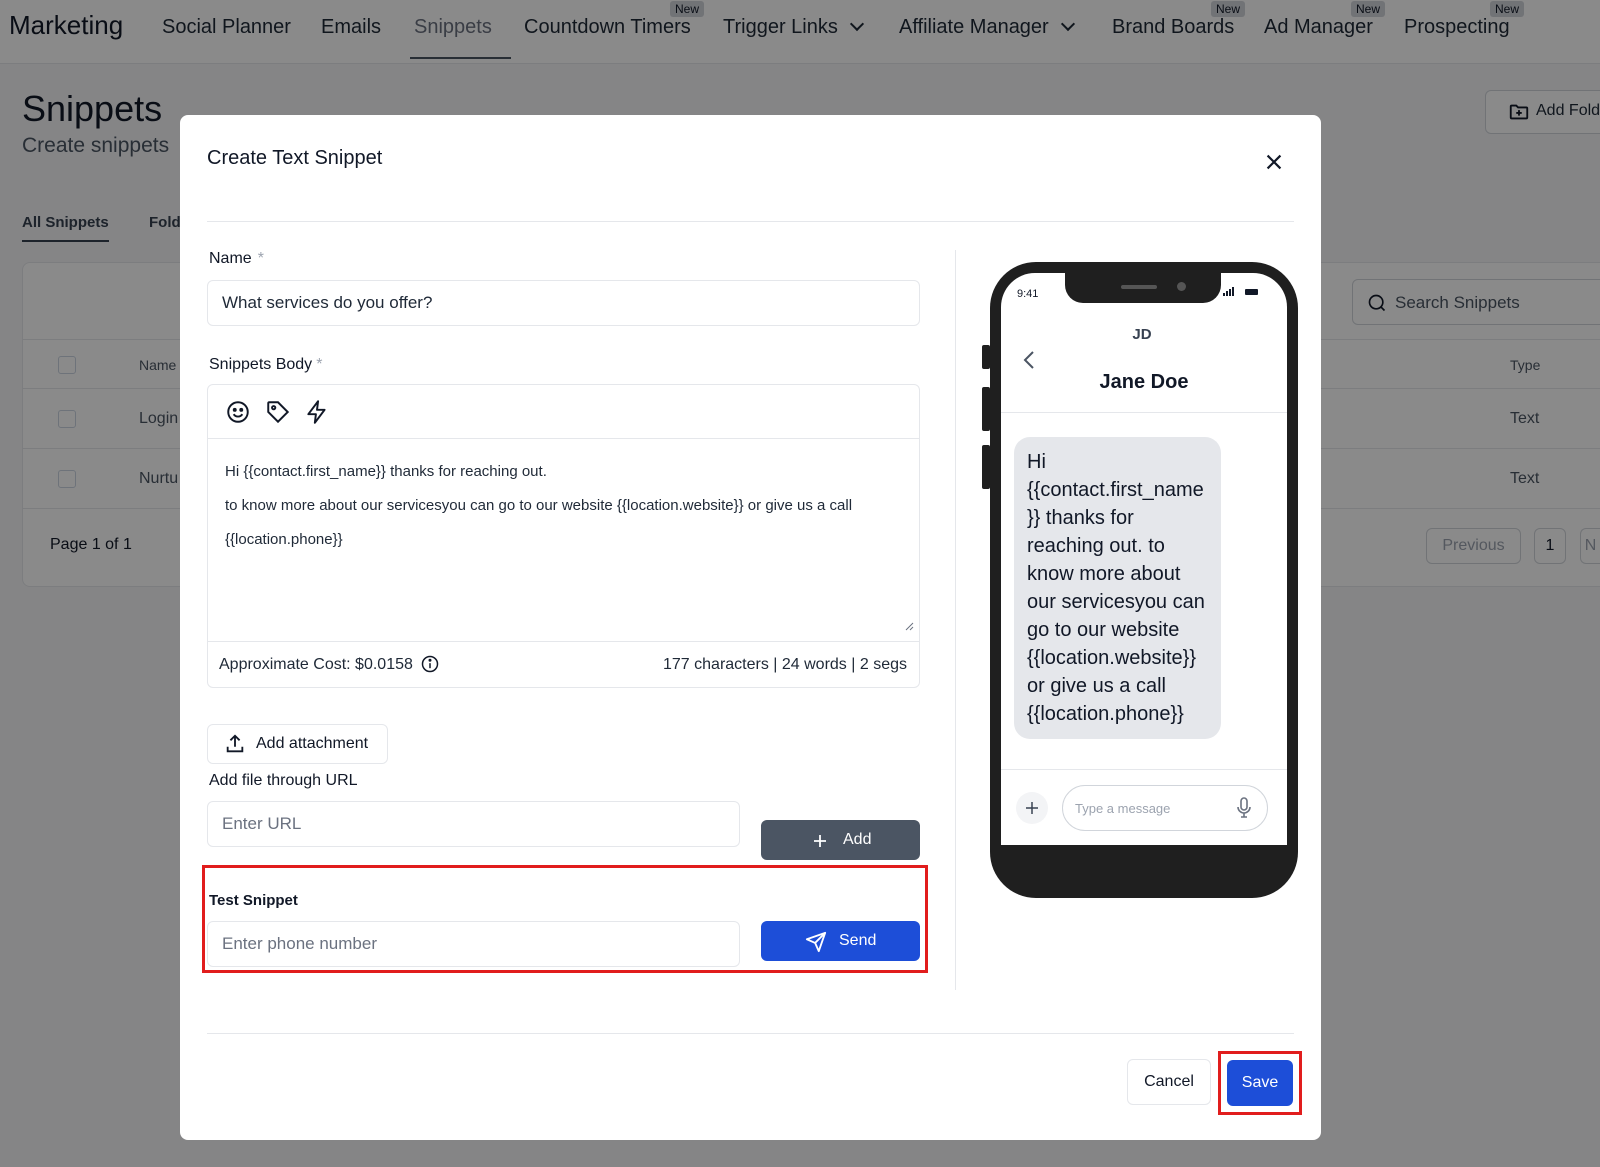 The height and width of the screenshot is (1167, 1600). Describe the element at coordinates (1144, 382) in the screenshot. I see `contact-name: Jane Doe` at that location.